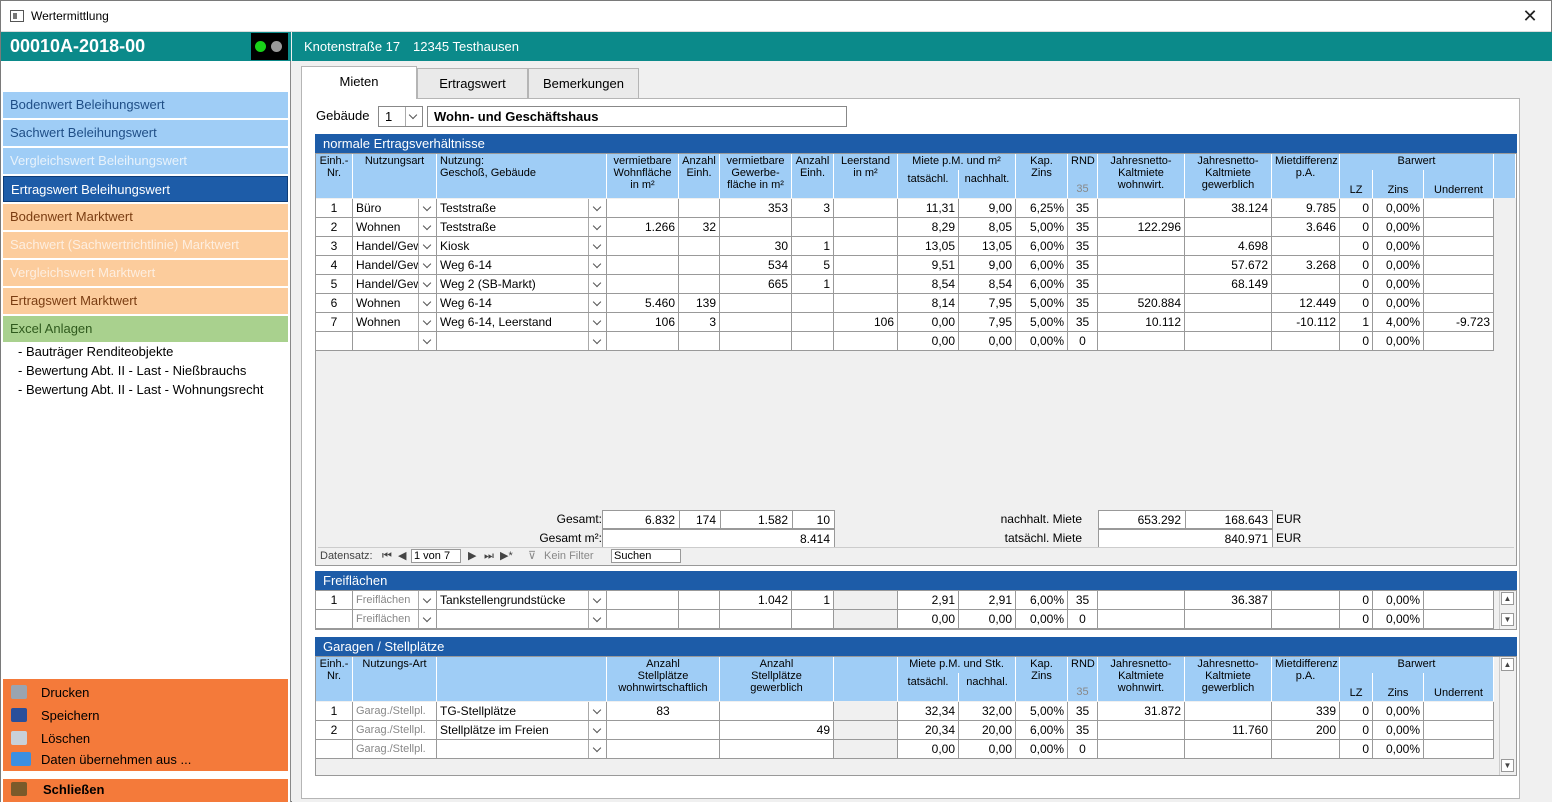 The height and width of the screenshot is (802, 1552). What do you see at coordinates (643, 303) in the screenshot?
I see `table-cell: 5.460` at bounding box center [643, 303].